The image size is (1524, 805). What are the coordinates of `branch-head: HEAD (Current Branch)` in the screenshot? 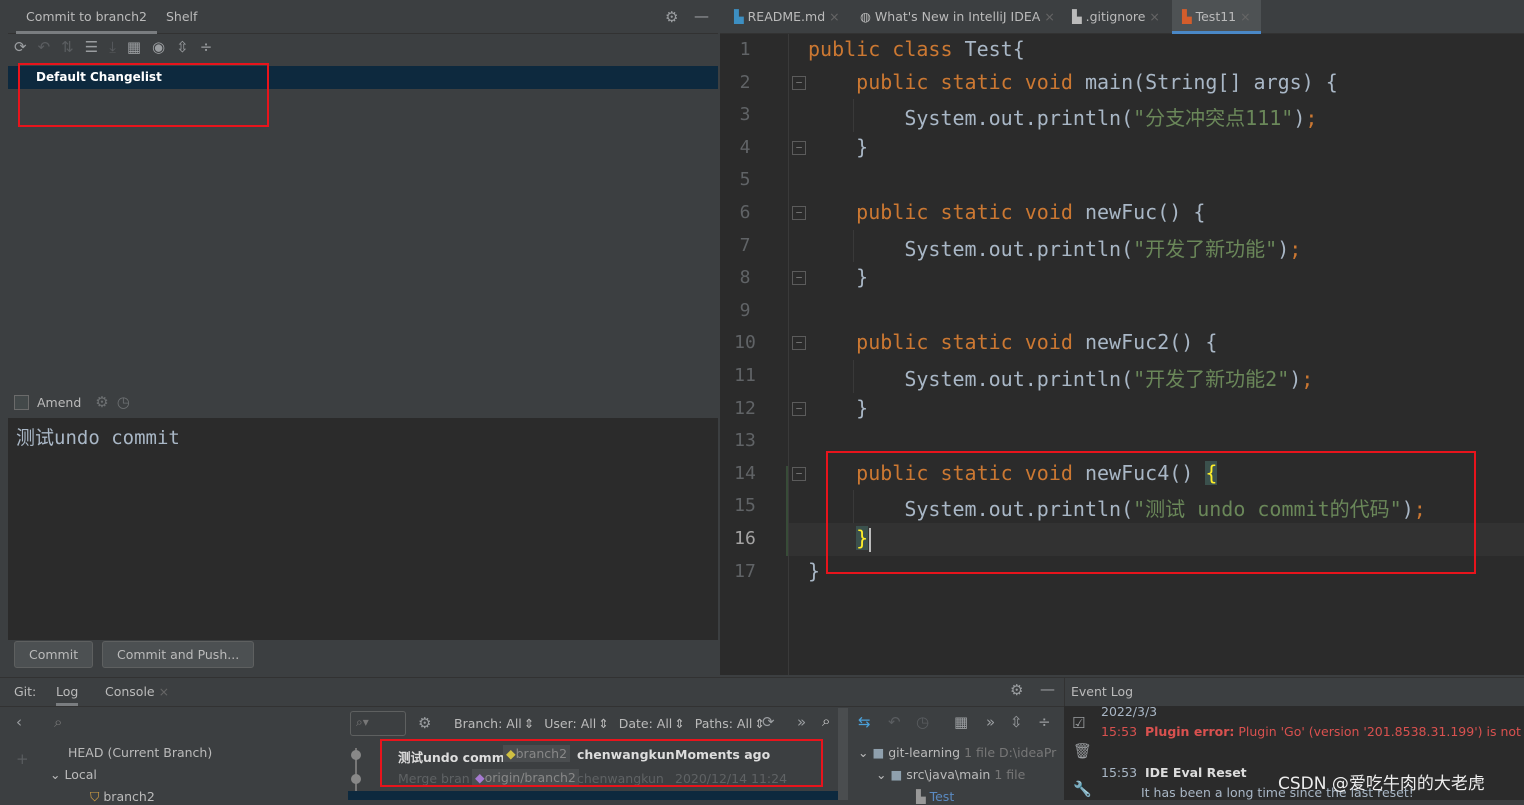 It's located at (140, 752).